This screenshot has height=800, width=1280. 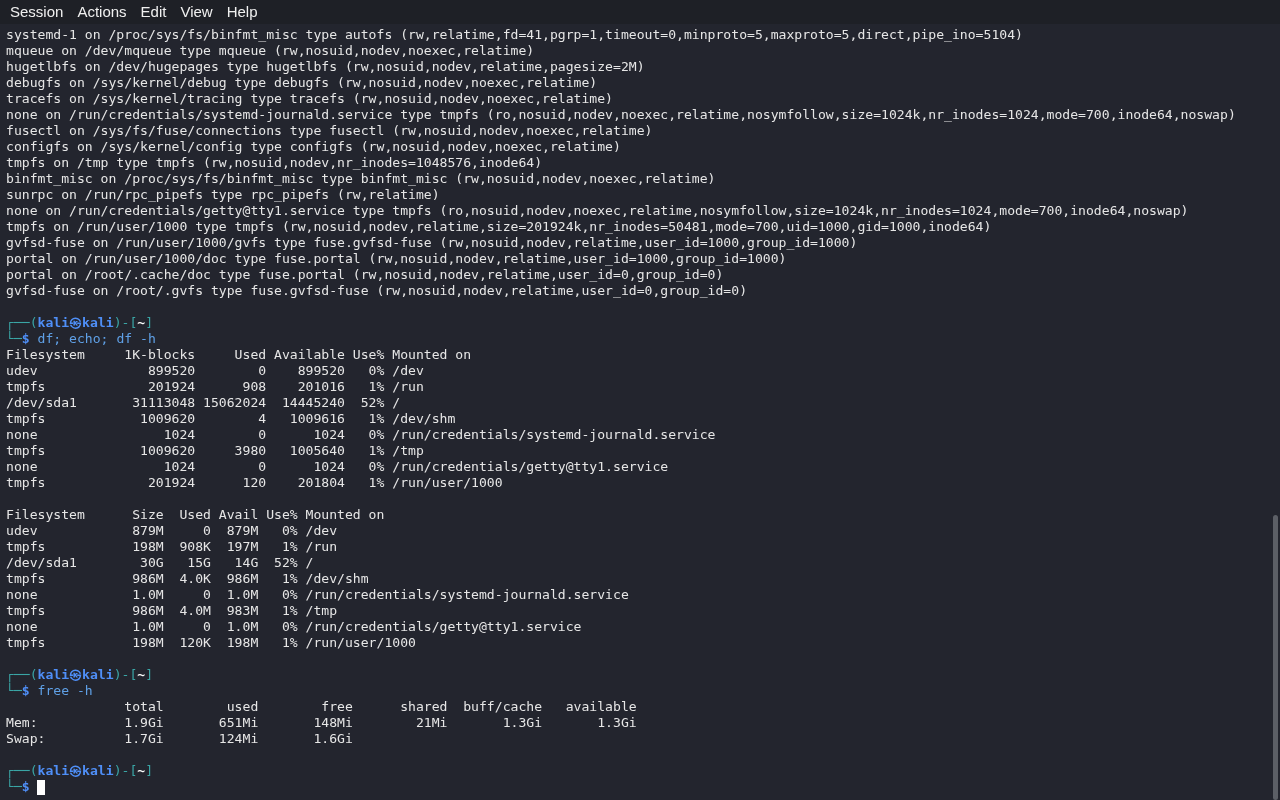 I want to click on terminal-output-line: none 1.0M 0 1.0M 0% /run/credentials/systemd-journald.service, so click(x=317, y=594).